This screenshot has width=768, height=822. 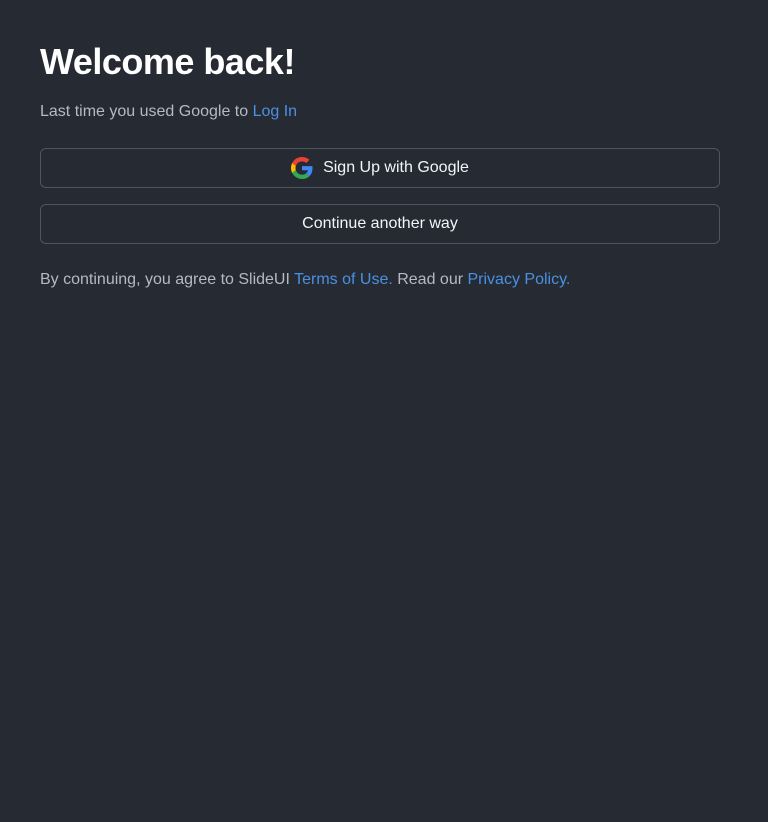 I want to click on continue-another-way-label: Continue another way, so click(x=380, y=223).